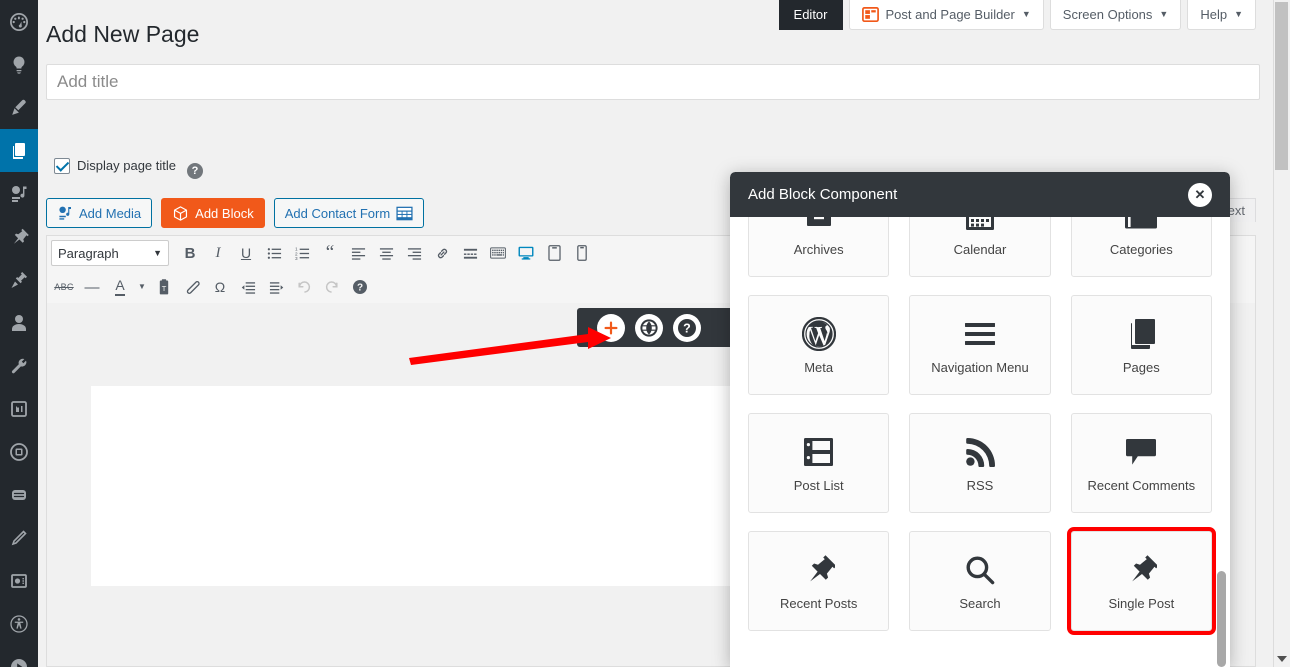 Image resolution: width=1290 pixels, height=667 pixels. Describe the element at coordinates (611, 327) in the screenshot. I see `add-block-plus-icon` at that location.